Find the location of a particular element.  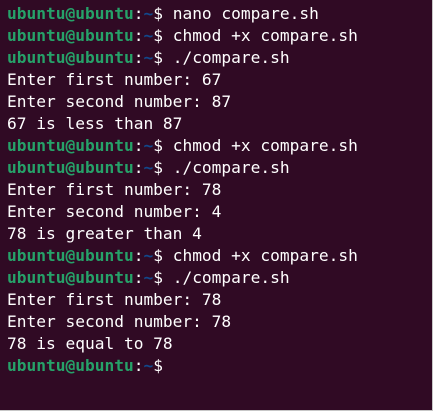

output-line: 67 is less than 87 is located at coordinates (95, 123).